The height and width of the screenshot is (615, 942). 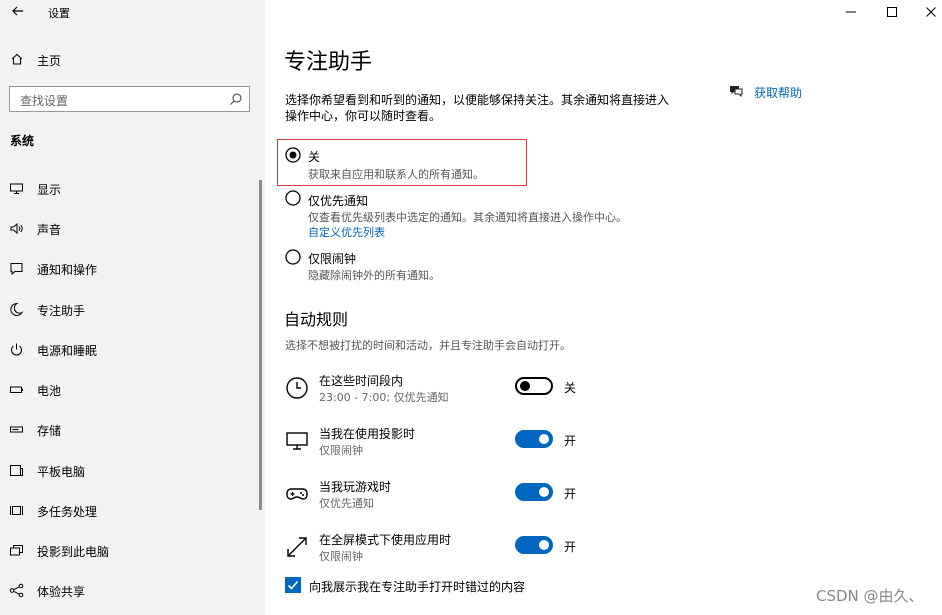 What do you see at coordinates (260, 345) in the screenshot?
I see `sidebar-scrollbar` at bounding box center [260, 345].